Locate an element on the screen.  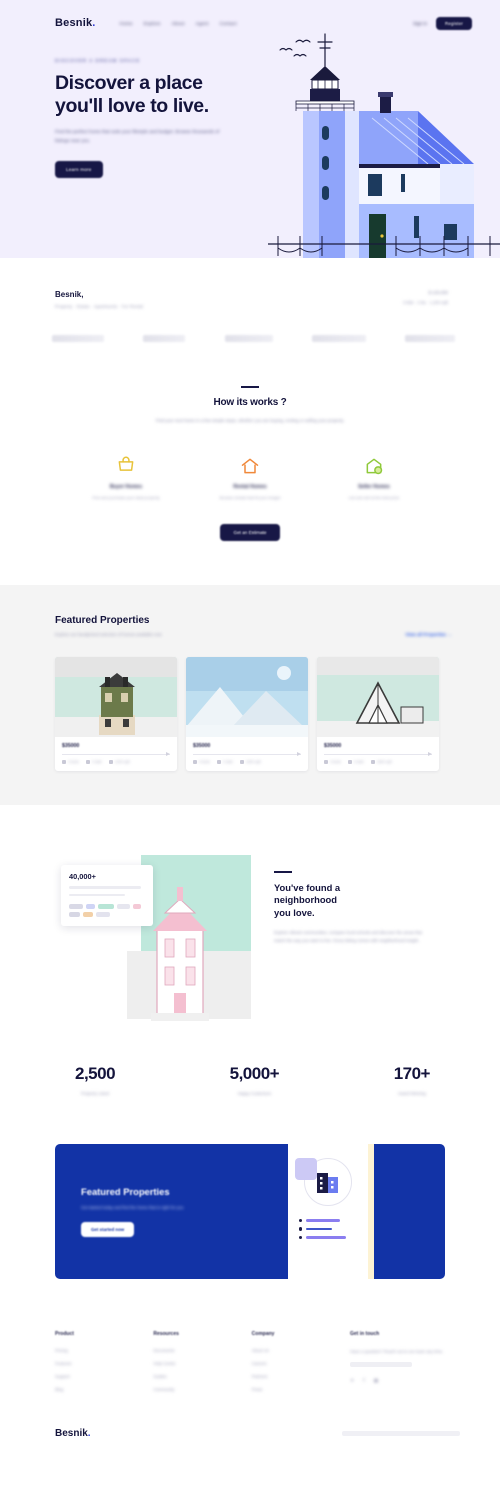
property-baths: 3 bath is located at coordinates (358, 762).